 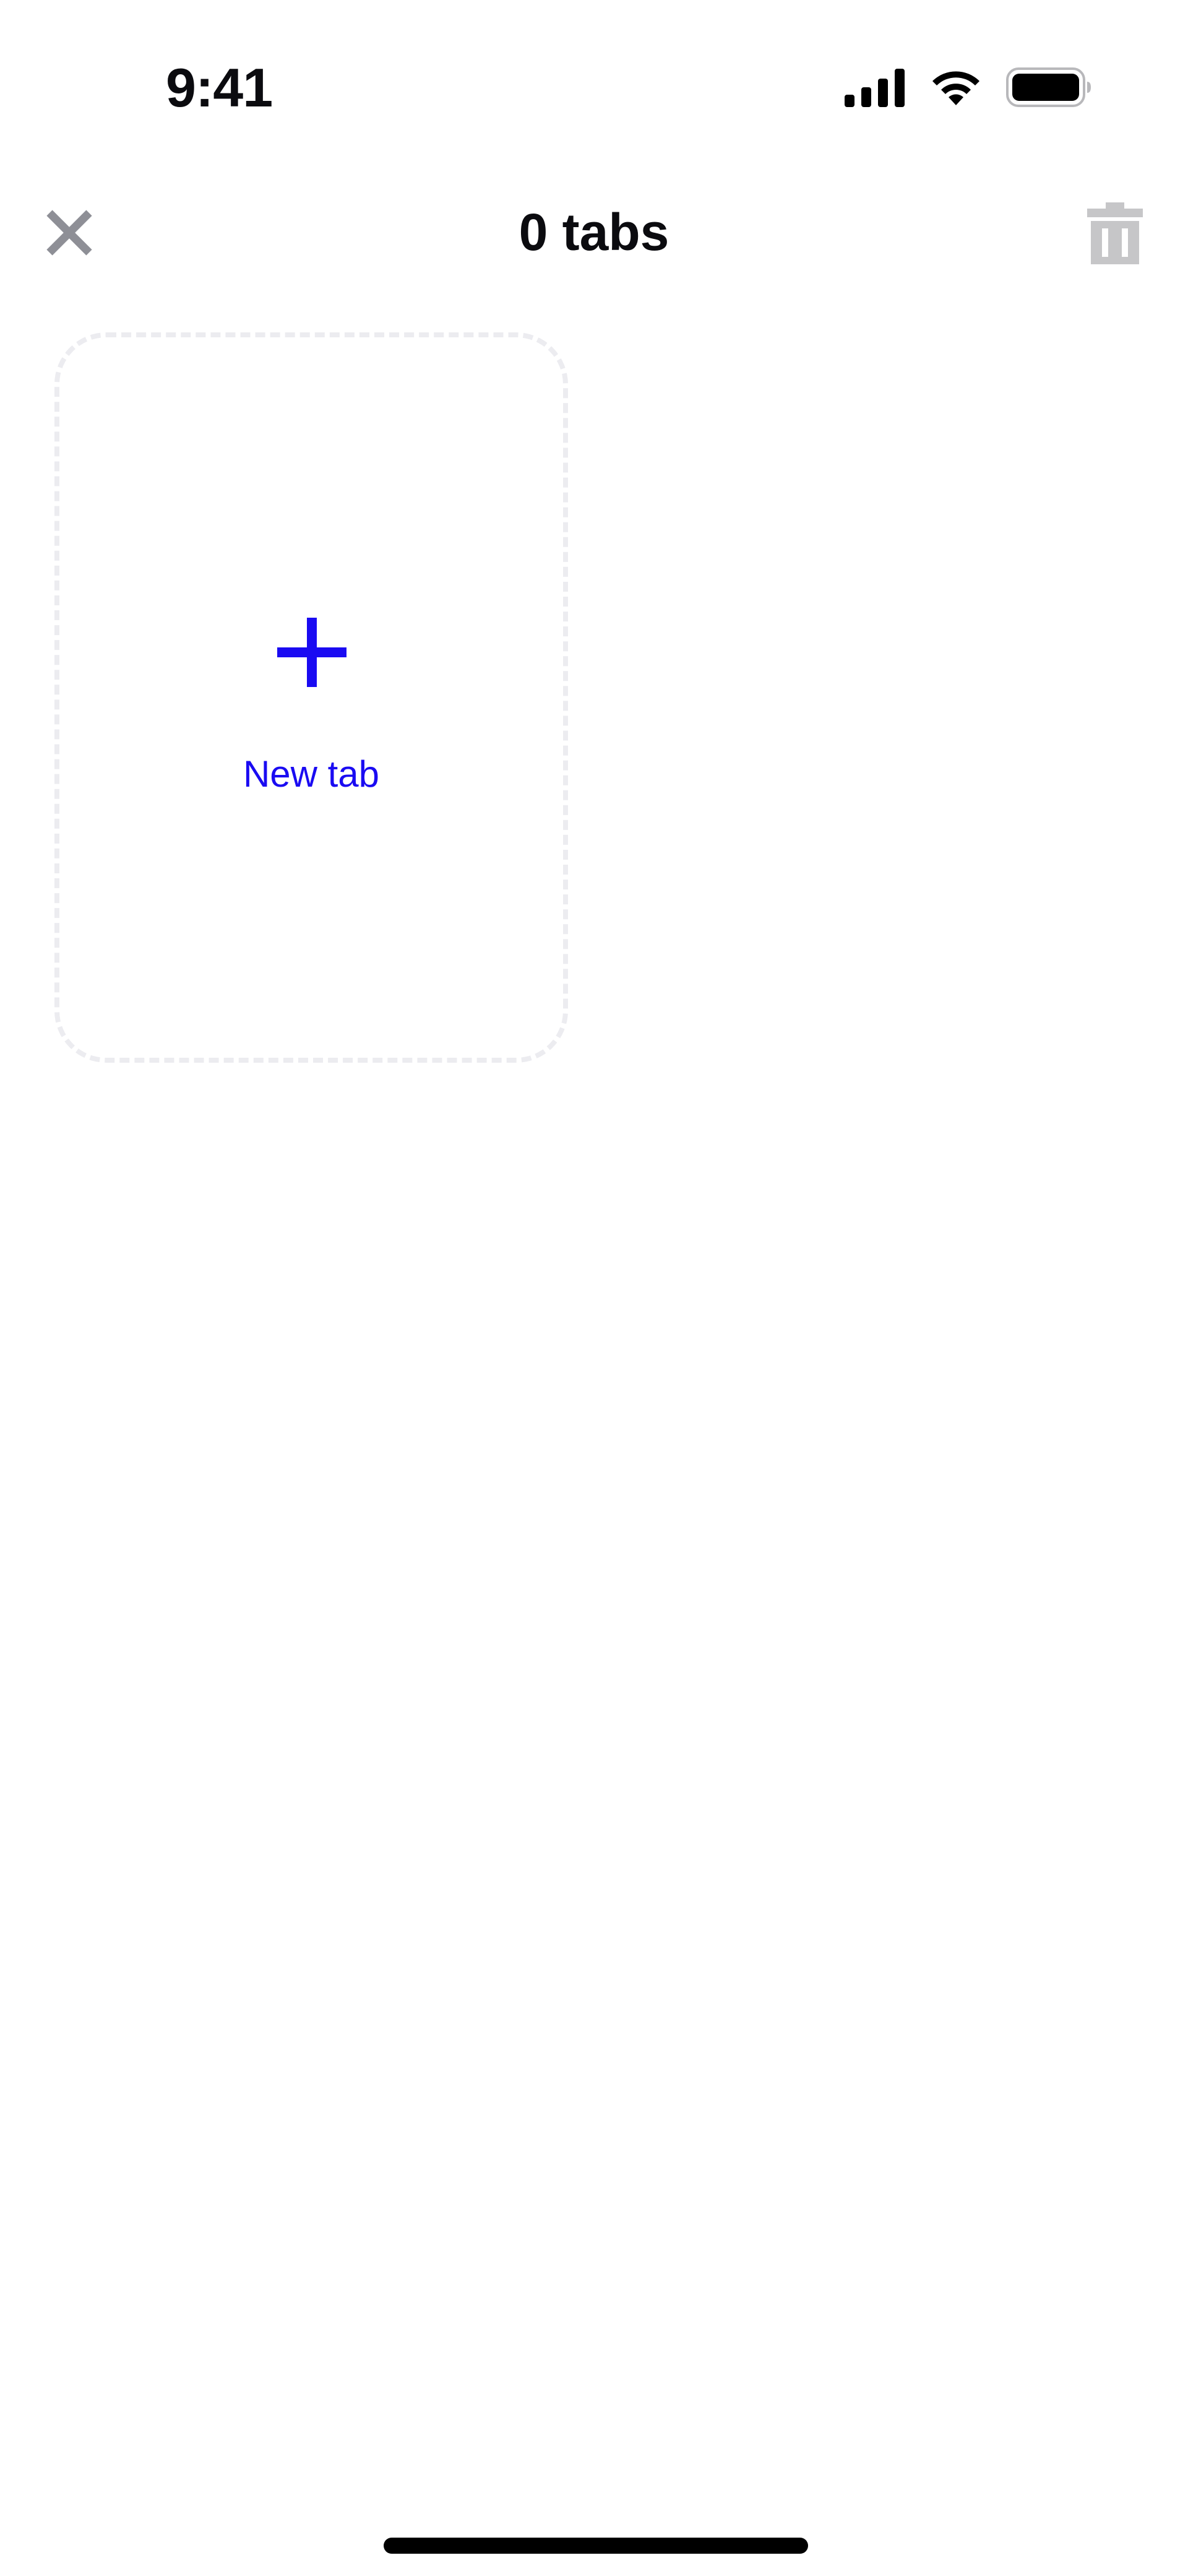 I want to click on delete-all-tabs-button, so click(x=1115, y=234).